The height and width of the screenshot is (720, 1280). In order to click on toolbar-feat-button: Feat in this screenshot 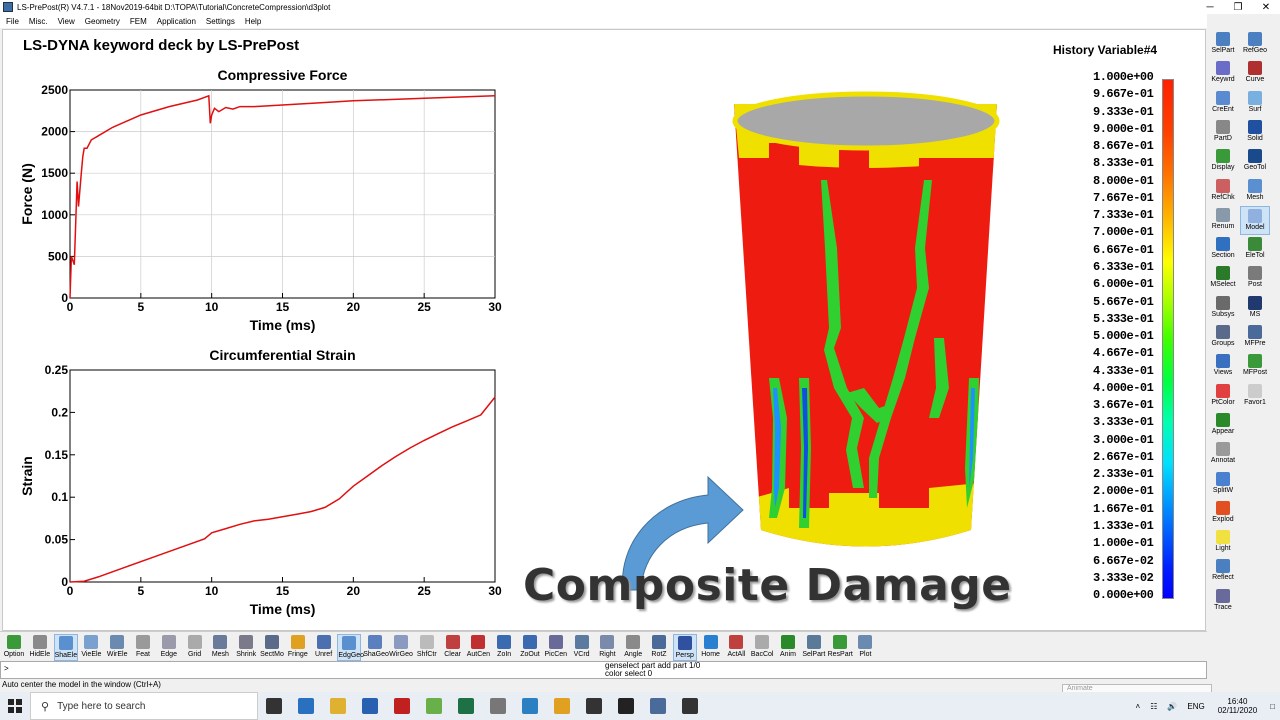, I will do `click(143, 647)`.